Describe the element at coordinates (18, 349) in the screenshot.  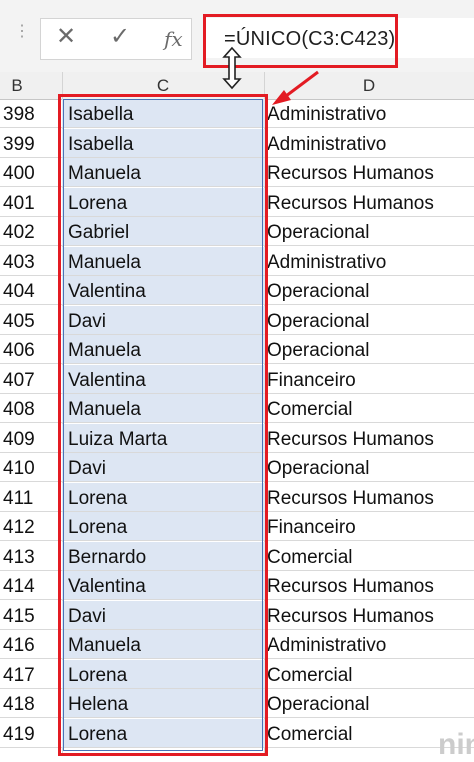
I see `cell-b: 406` at that location.